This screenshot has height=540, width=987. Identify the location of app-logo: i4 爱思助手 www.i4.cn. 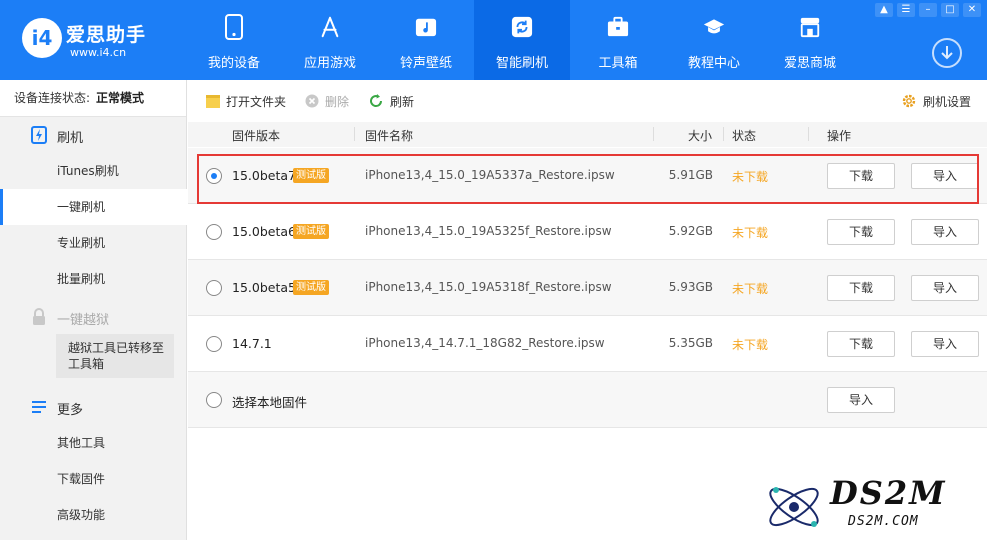
(92, 40).